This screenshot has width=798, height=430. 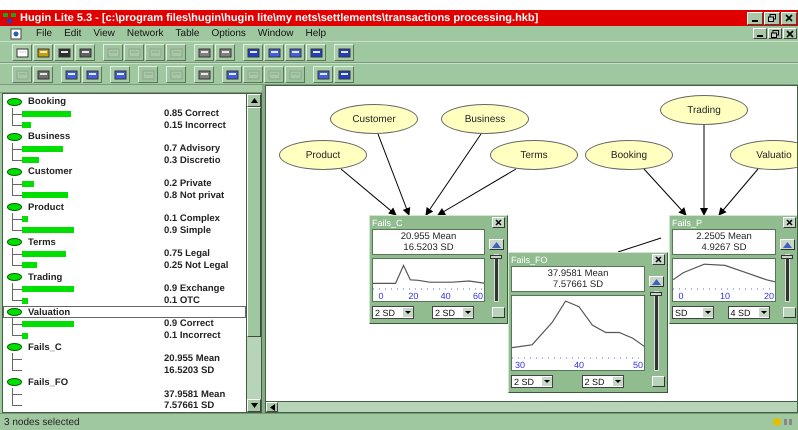 I want to click on menu-item: File, so click(x=44, y=33).